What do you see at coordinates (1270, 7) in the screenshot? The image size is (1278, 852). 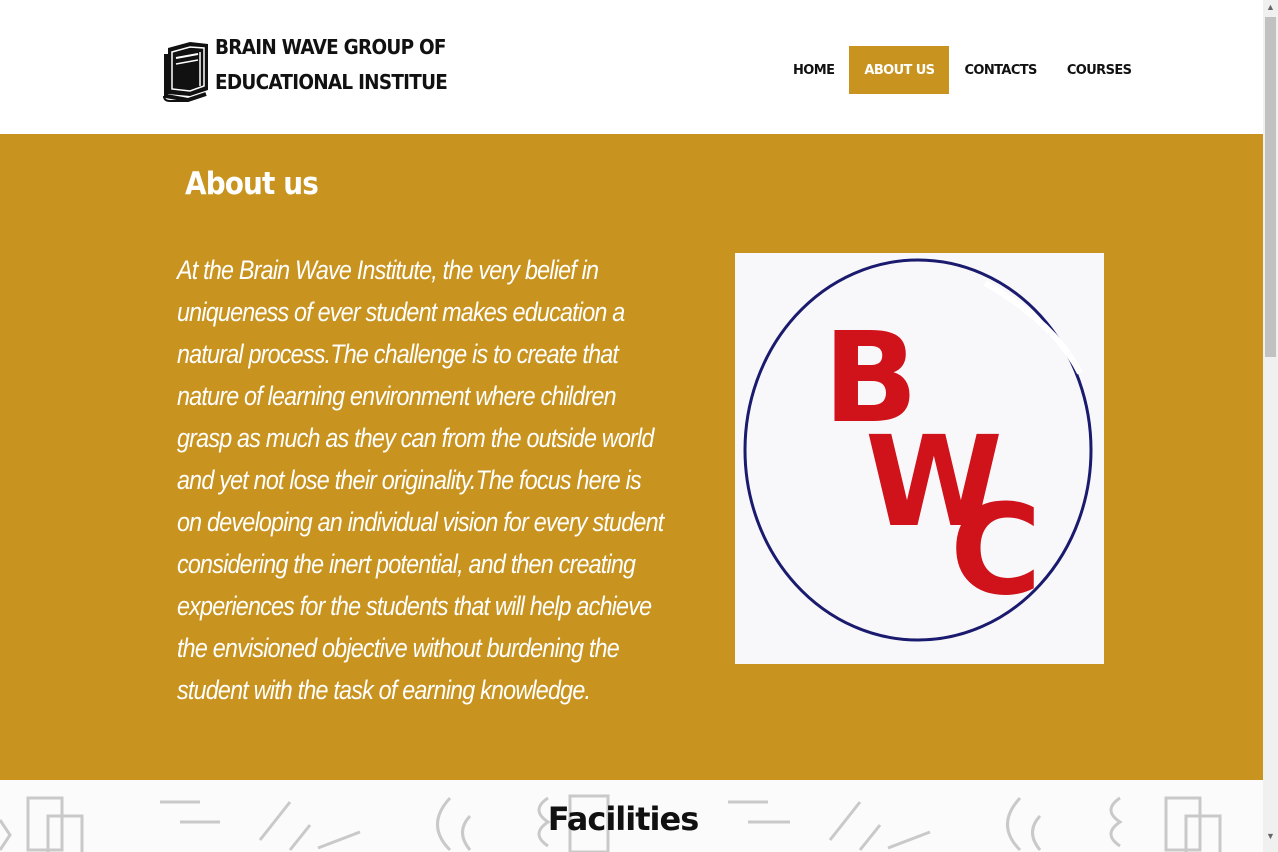 I see `scroll-up-arrow-icon: ▲` at bounding box center [1270, 7].